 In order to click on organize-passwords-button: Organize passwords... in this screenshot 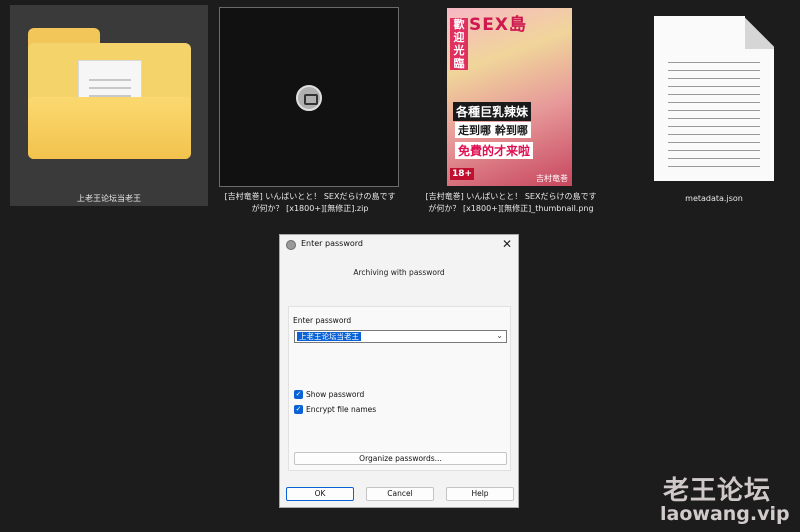, I will do `click(400, 458)`.